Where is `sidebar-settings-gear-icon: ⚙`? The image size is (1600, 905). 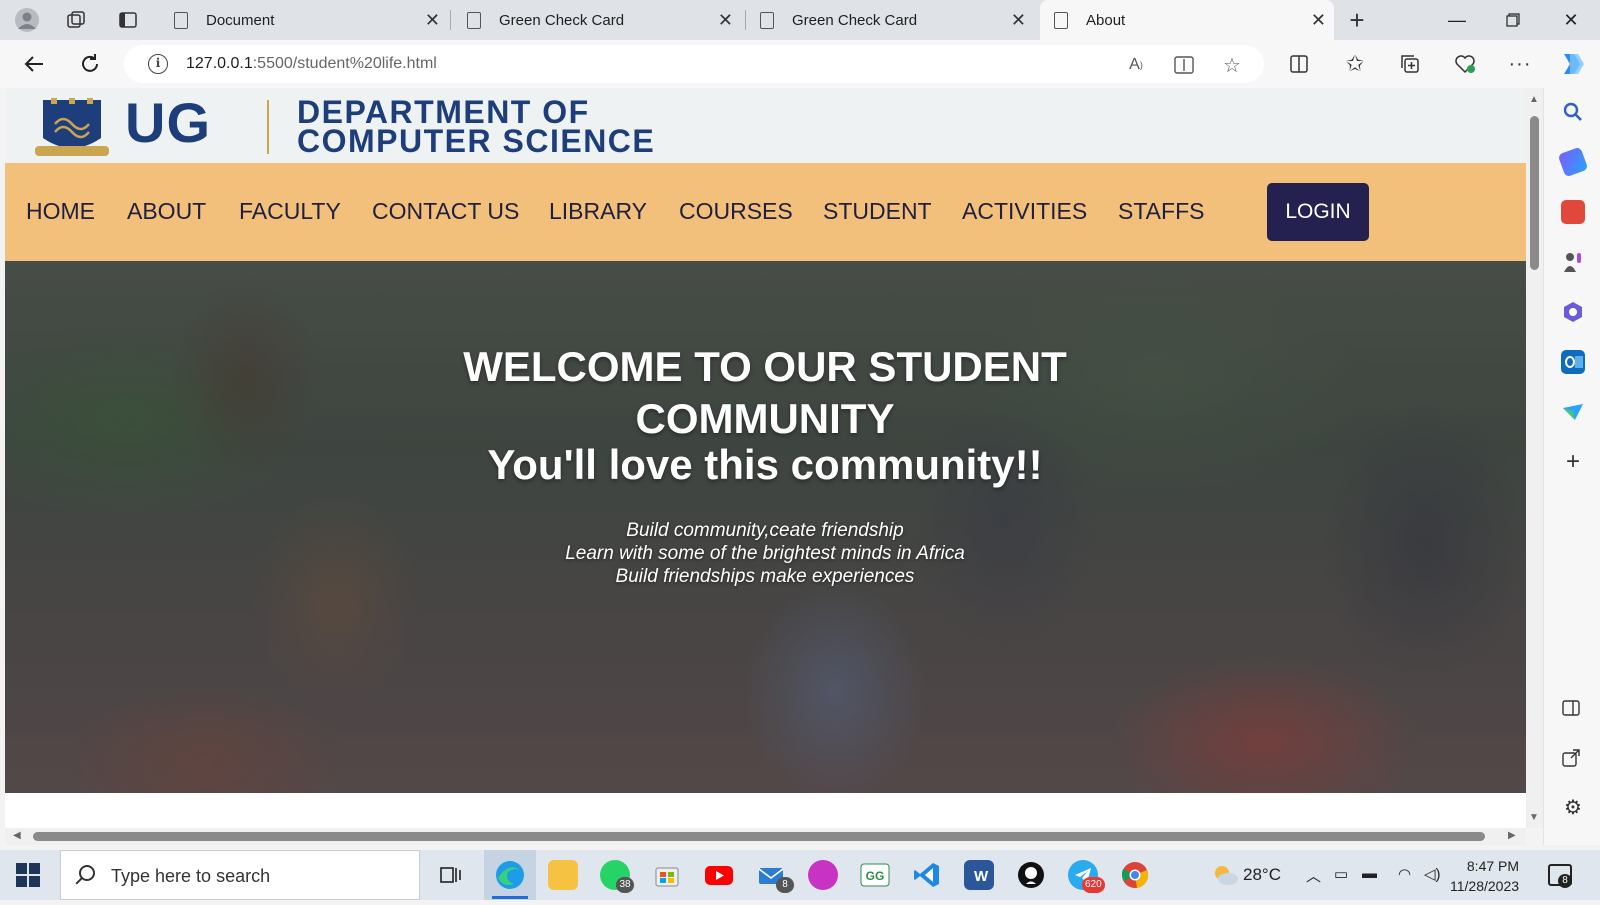 sidebar-settings-gear-icon: ⚙ is located at coordinates (1573, 808).